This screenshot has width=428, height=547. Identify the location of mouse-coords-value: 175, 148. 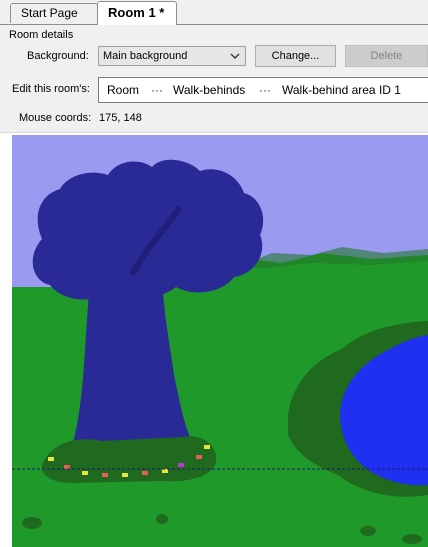
(120, 118).